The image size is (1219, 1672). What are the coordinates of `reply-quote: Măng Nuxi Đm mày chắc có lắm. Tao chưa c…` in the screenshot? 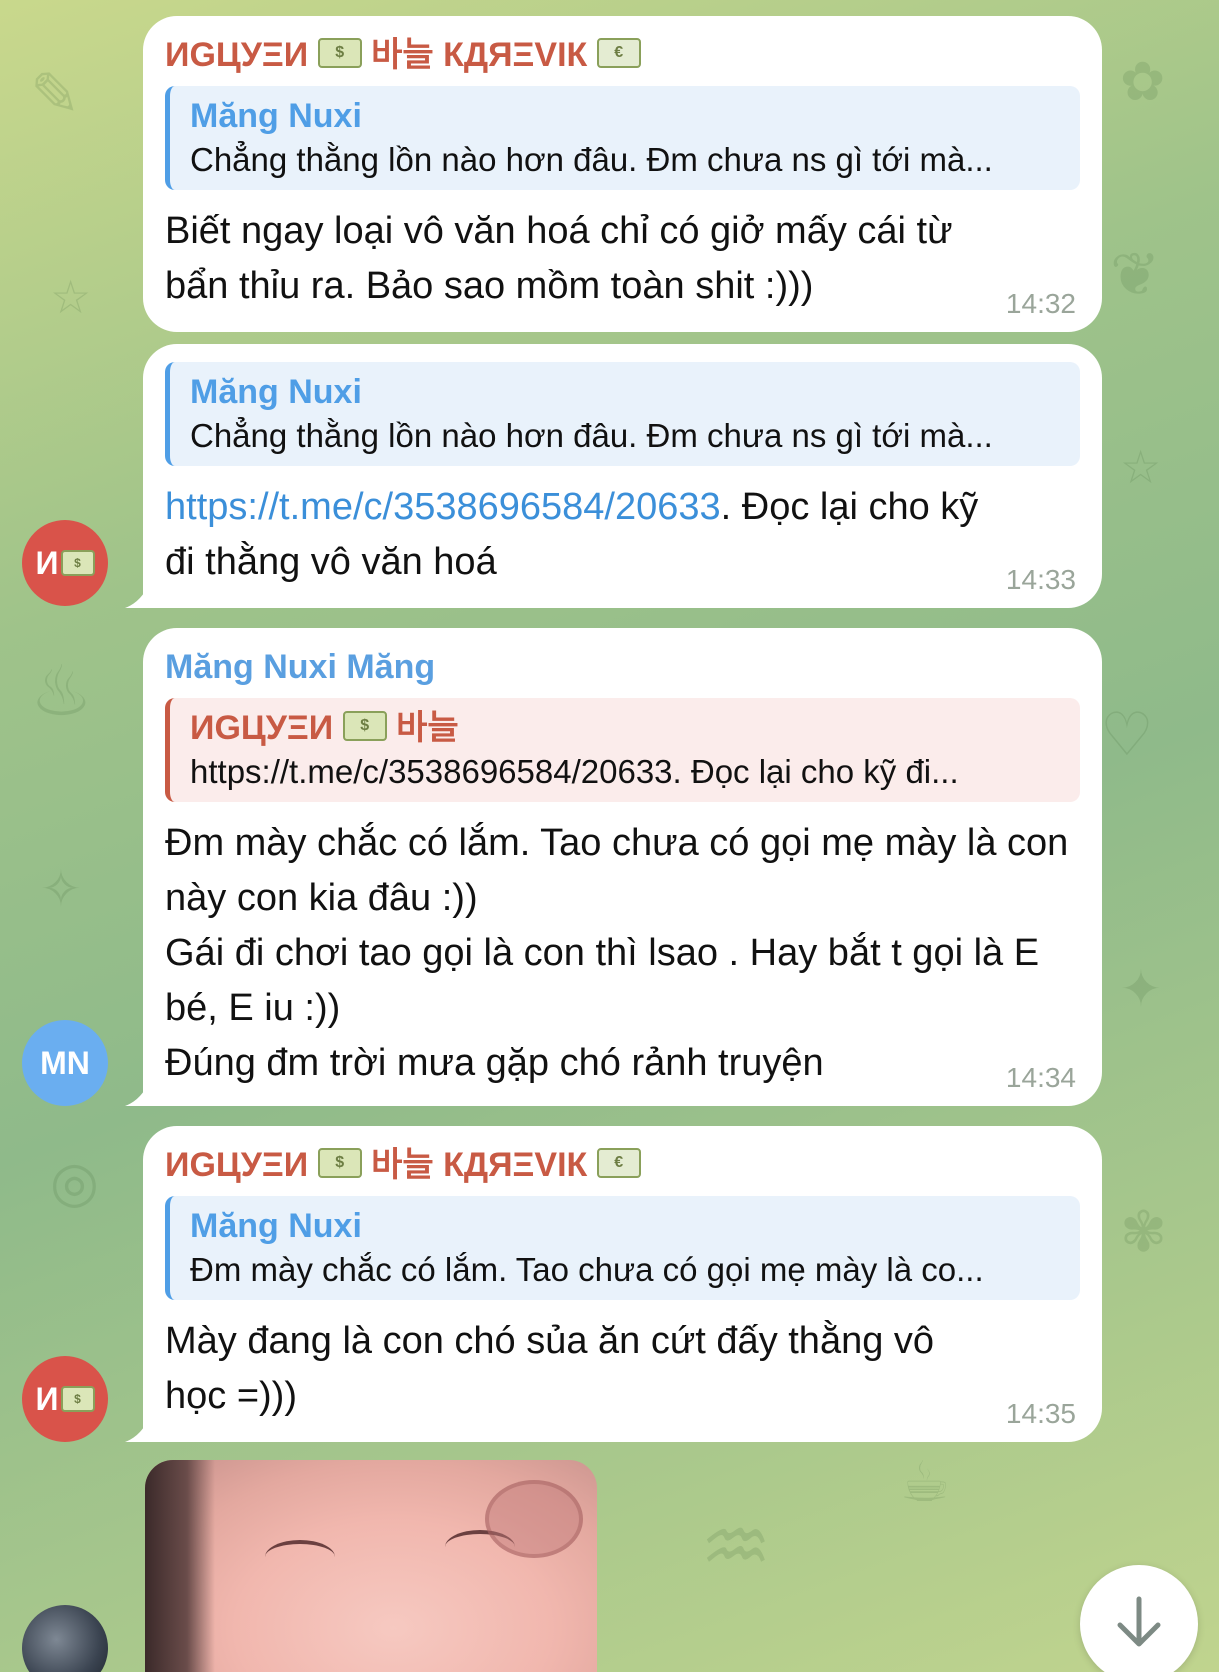 It's located at (622, 1248).